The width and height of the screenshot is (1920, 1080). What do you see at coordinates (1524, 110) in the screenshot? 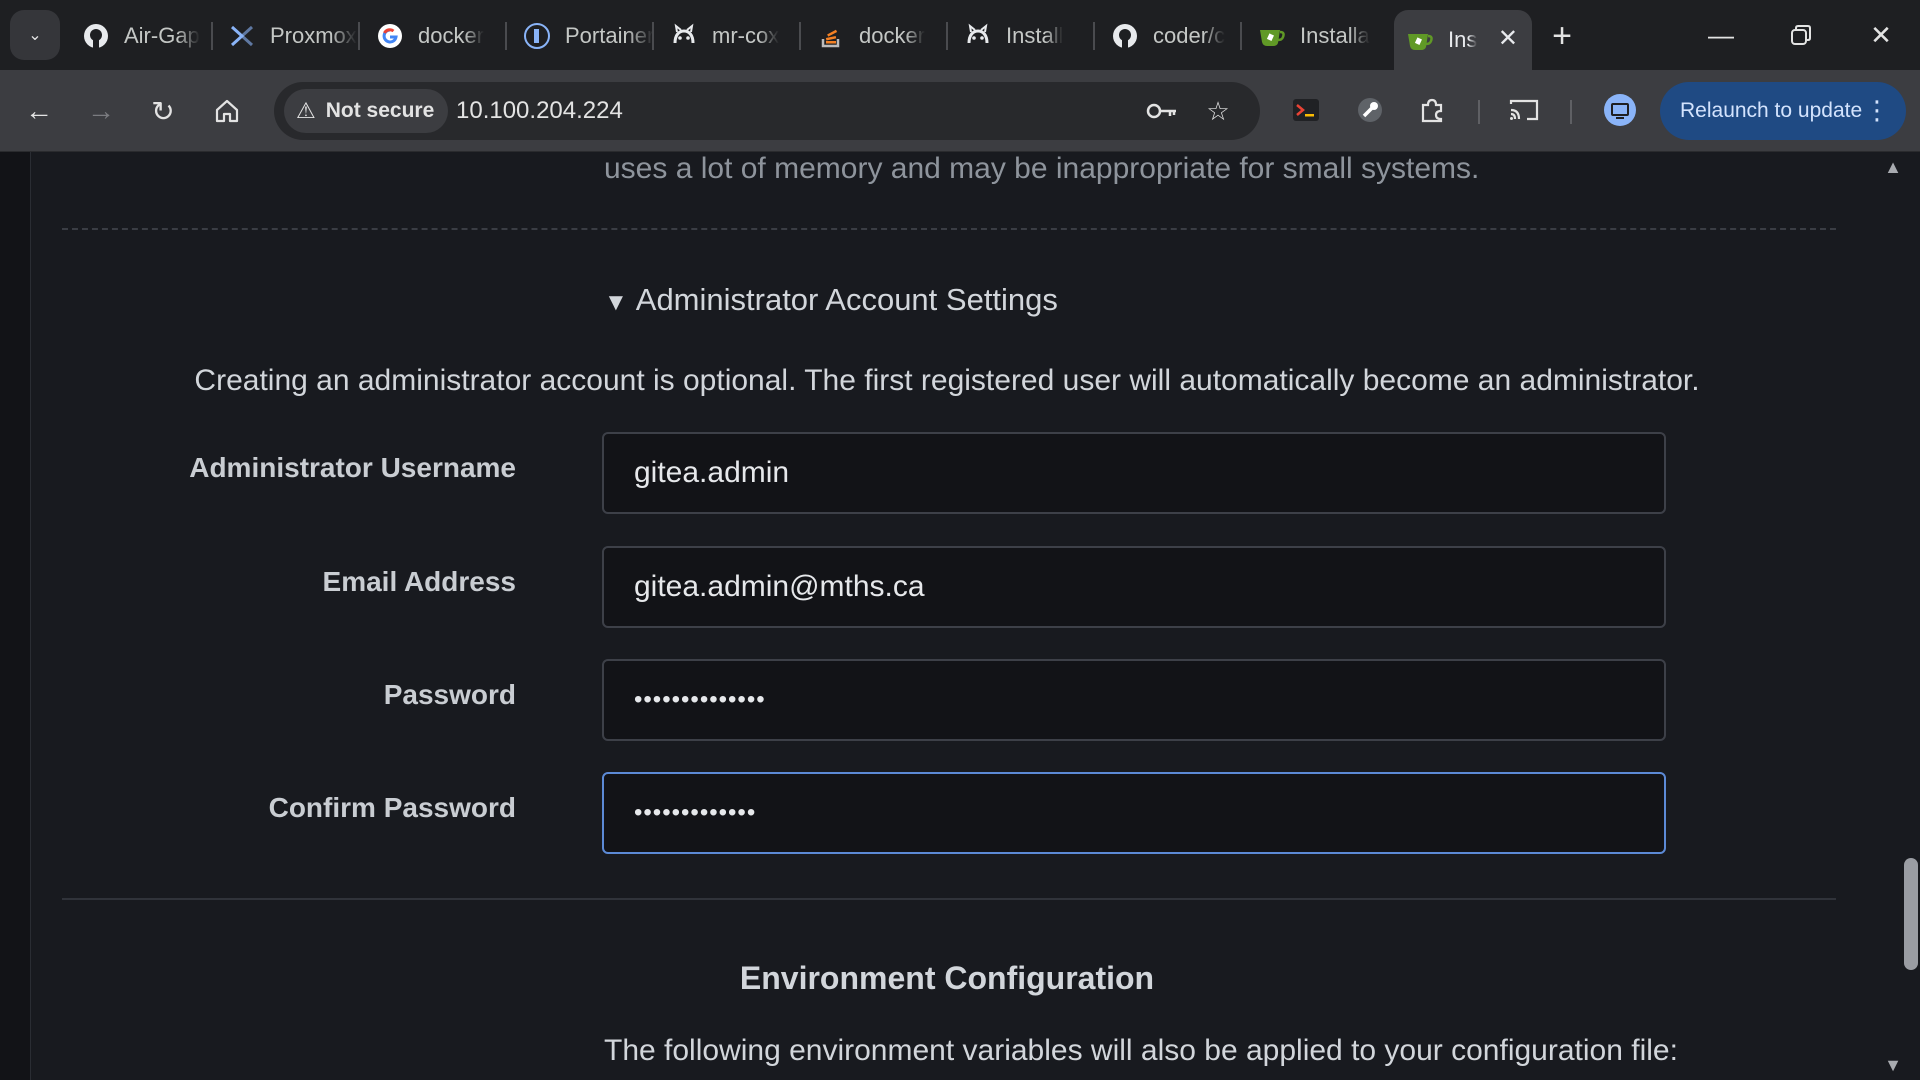
I see `cast-icon` at bounding box center [1524, 110].